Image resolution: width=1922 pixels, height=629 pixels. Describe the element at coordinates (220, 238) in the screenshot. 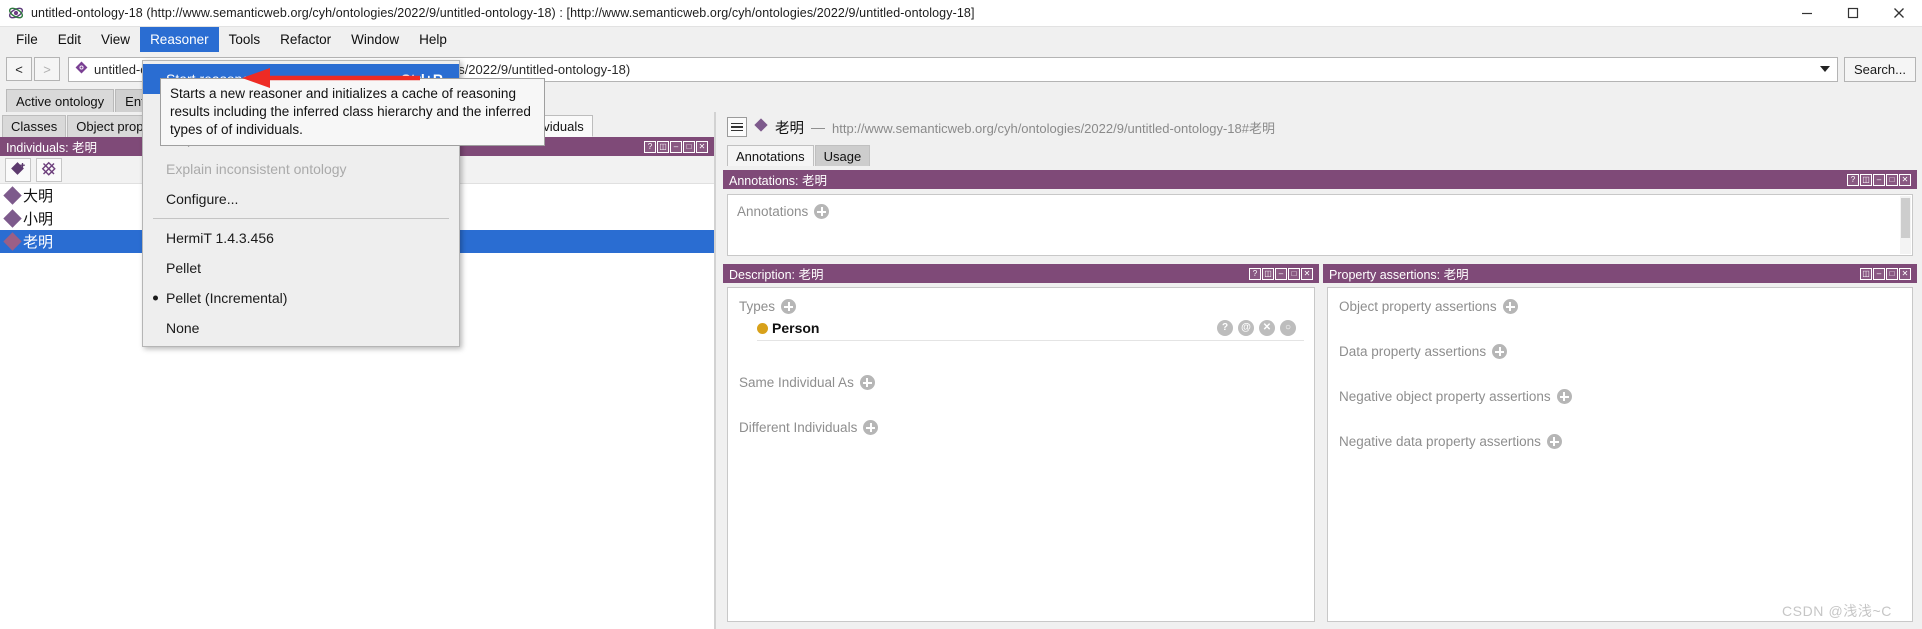

I see `menu-item-label: HermiT 1.4.3.456` at that location.